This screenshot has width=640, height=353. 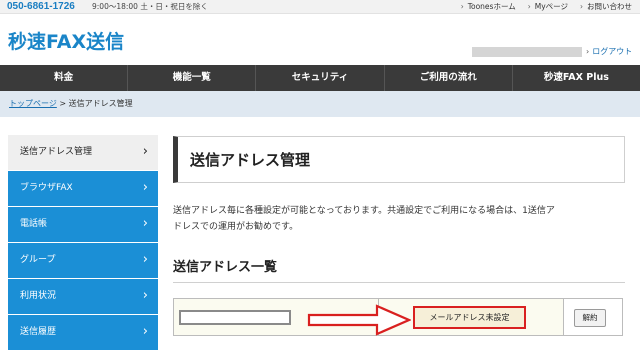 I want to click on sidebar-item-label: 送信アドレス管理, so click(x=56, y=152).